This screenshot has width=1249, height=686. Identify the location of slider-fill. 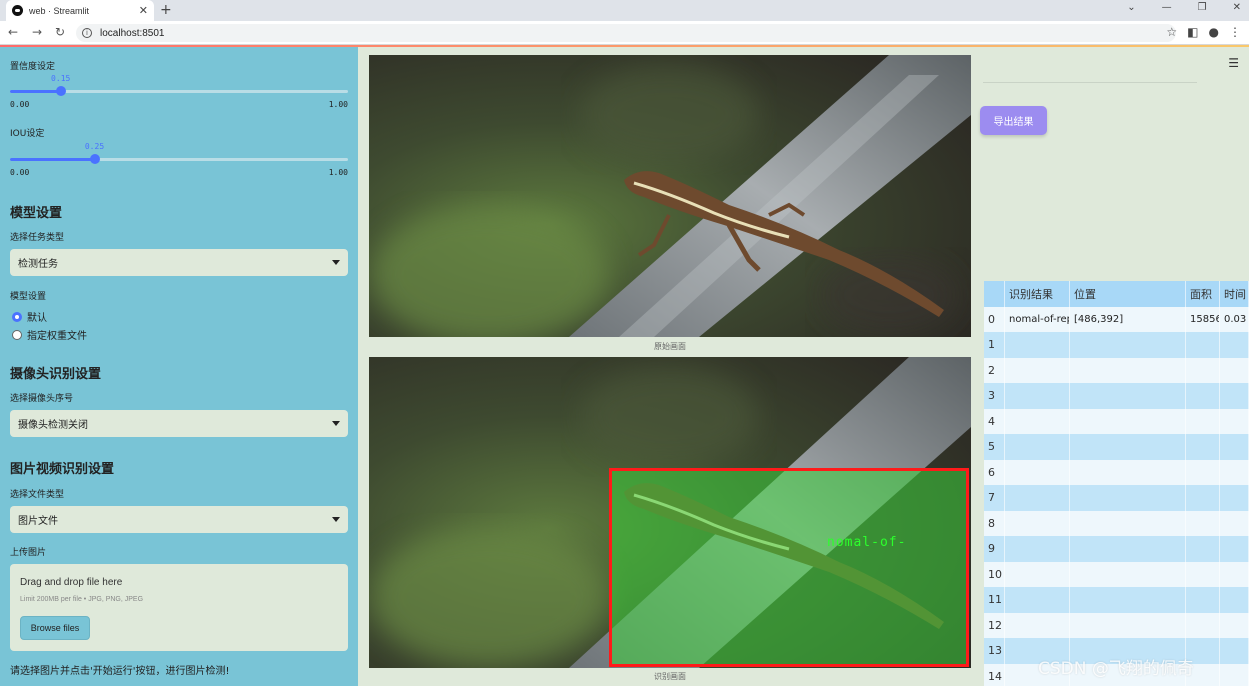
(52, 159).